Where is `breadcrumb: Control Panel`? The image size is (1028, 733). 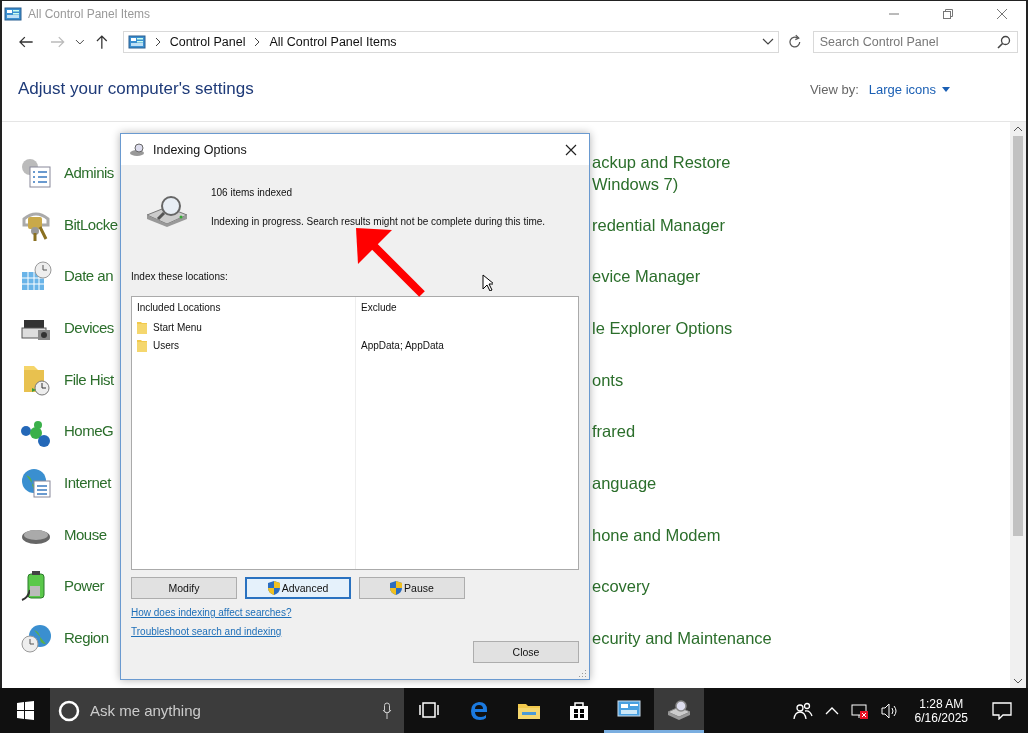 breadcrumb: Control Panel is located at coordinates (207, 42).